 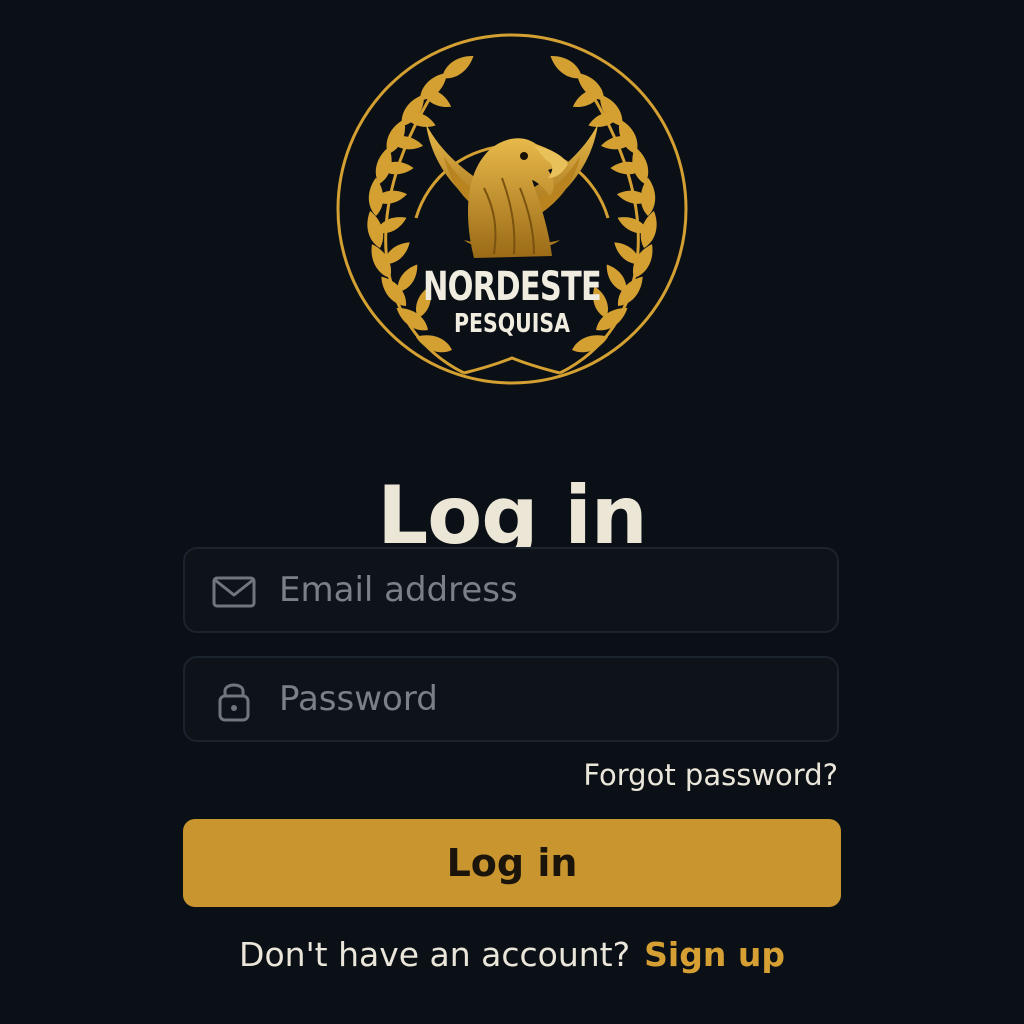 What do you see at coordinates (512, 863) in the screenshot?
I see `login-button: Log in` at bounding box center [512, 863].